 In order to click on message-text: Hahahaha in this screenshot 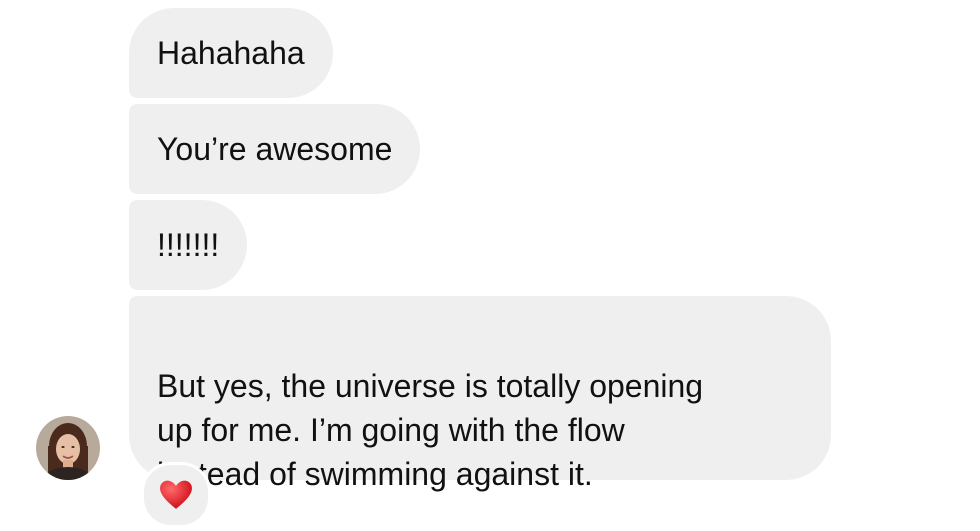, I will do `click(231, 53)`.